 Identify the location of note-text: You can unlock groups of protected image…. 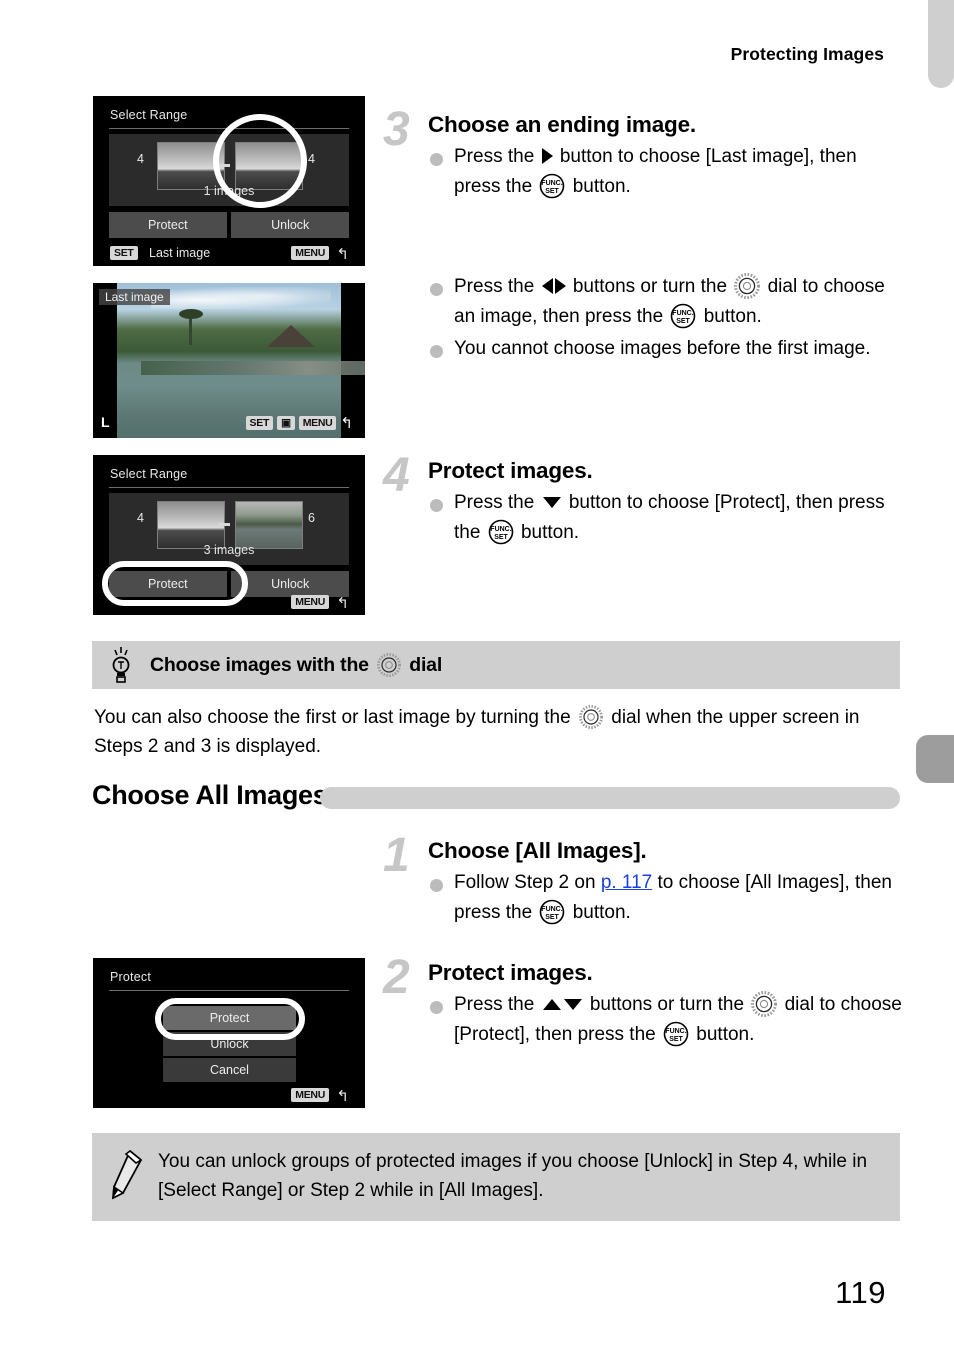
(513, 1176).